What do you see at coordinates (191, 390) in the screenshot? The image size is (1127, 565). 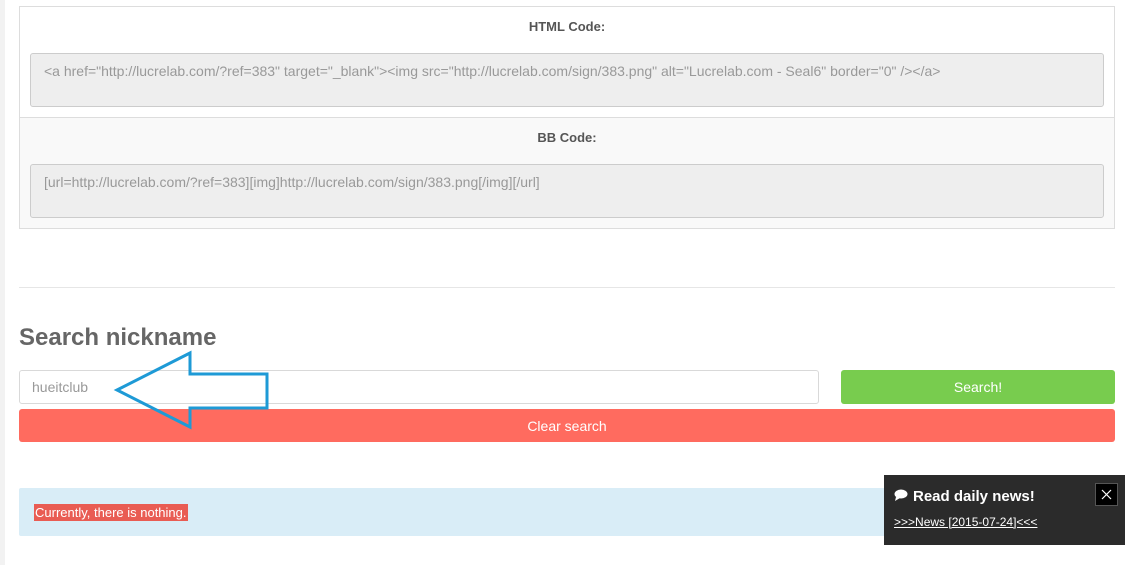 I see `left-arrow-annotation` at bounding box center [191, 390].